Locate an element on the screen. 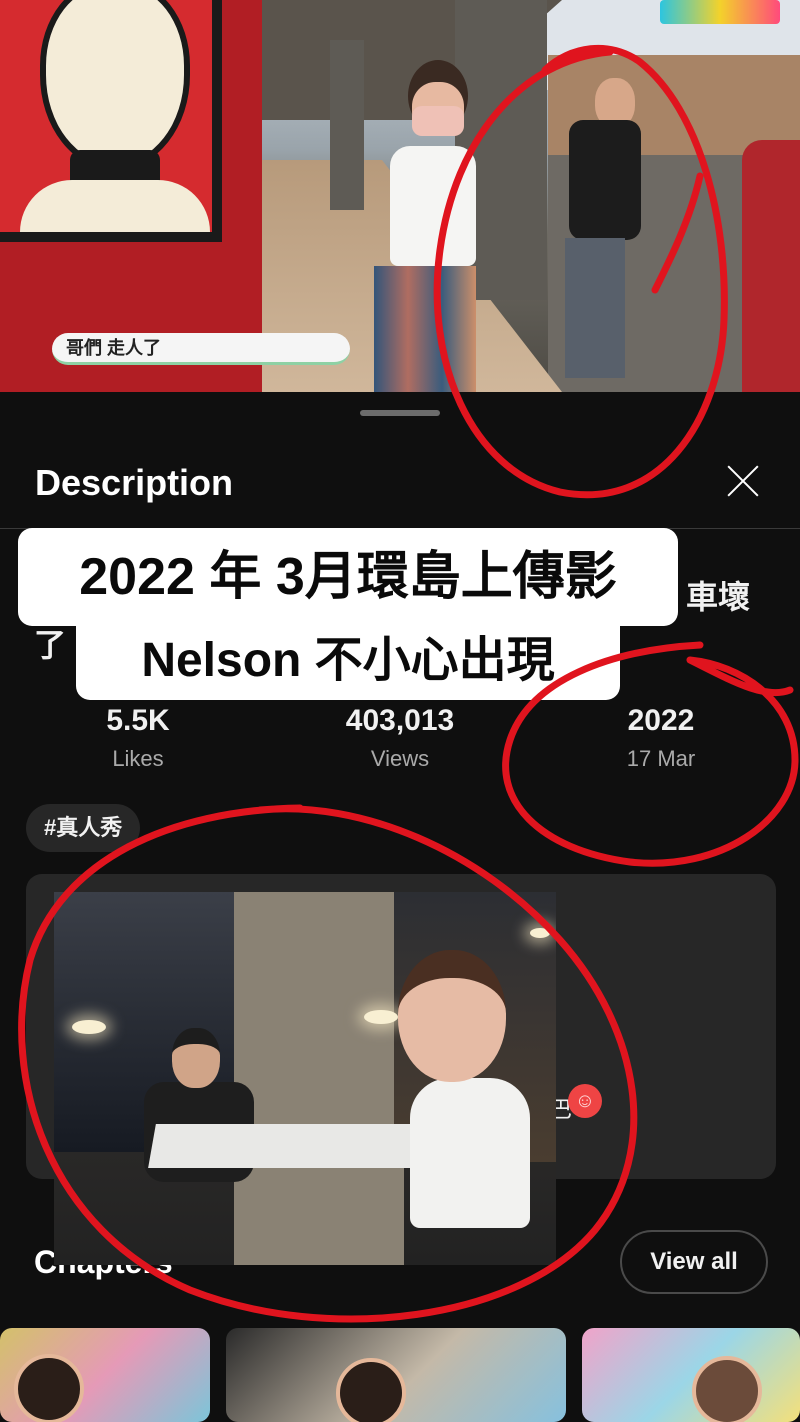 The image size is (800, 1422). hashtag-chip: #真人秀 is located at coordinates (83, 828).